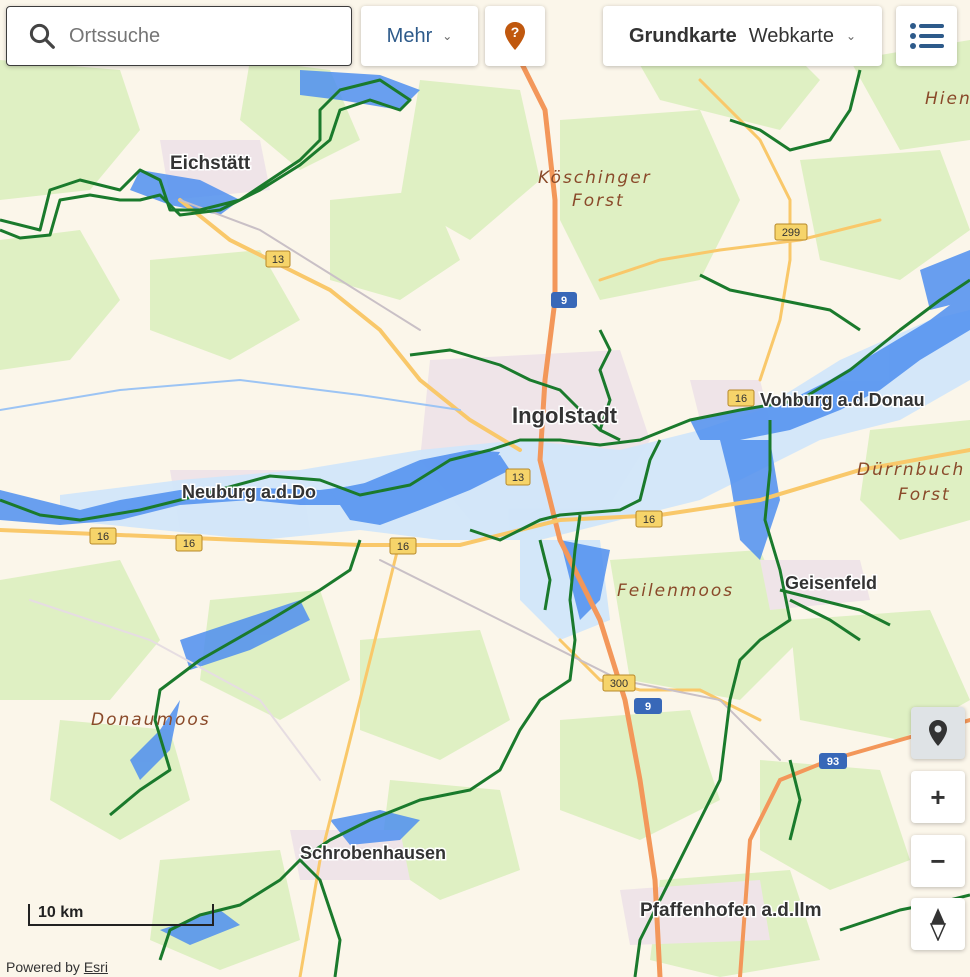 The width and height of the screenshot is (970, 977). Describe the element at coordinates (742, 36) in the screenshot. I see `basemap-selector: Grundkarte Webkarte ⌄` at that location.